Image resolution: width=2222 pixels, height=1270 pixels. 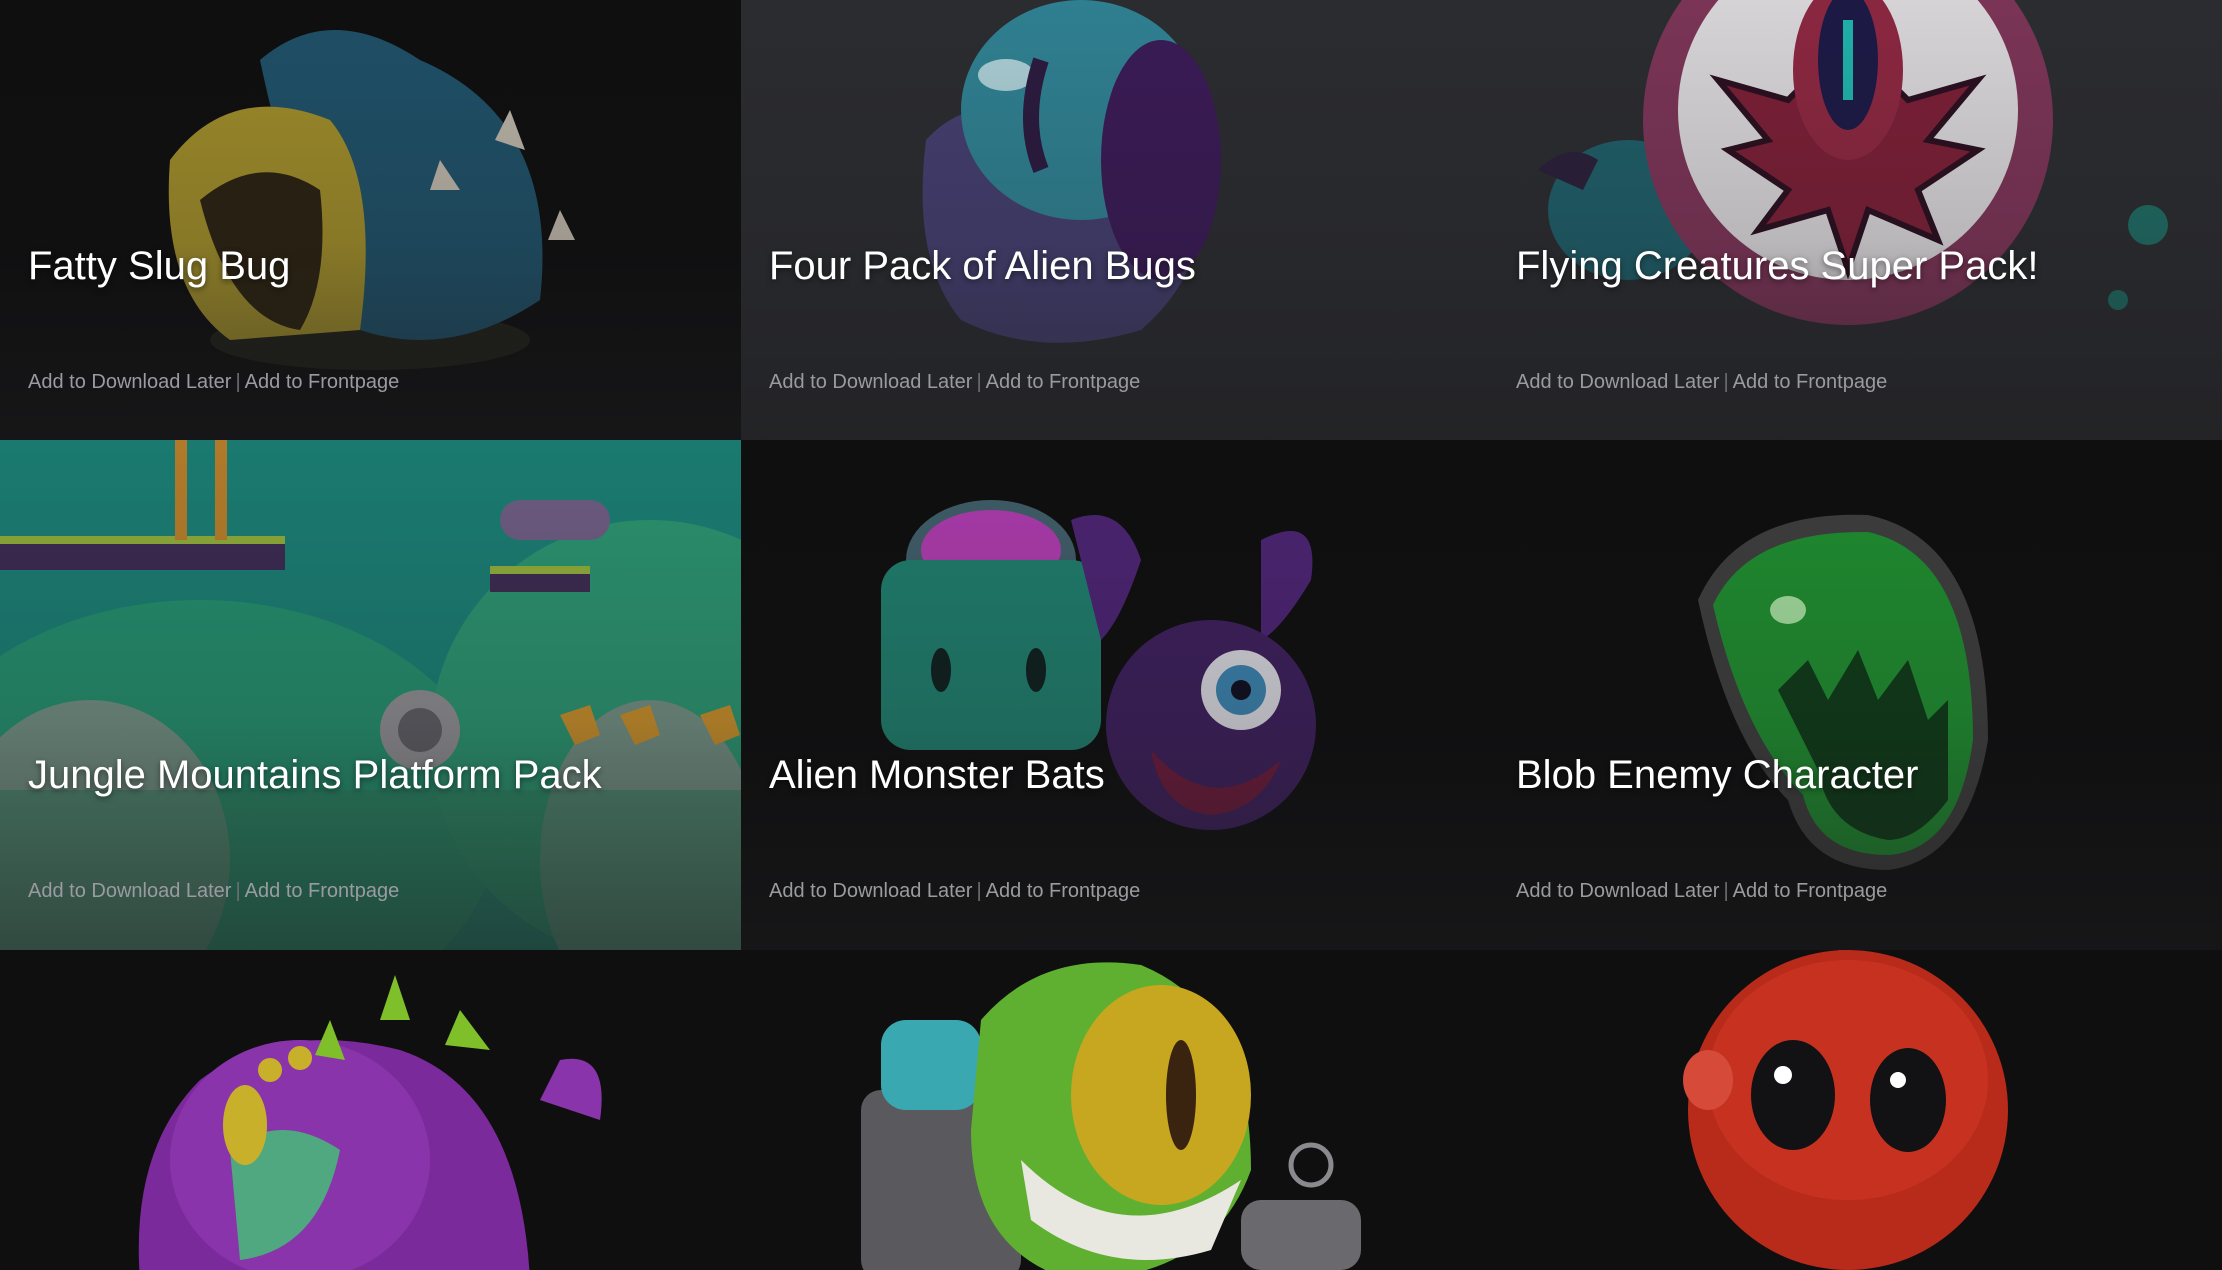 What do you see at coordinates (1777, 266) in the screenshot?
I see `card-title: Flying Creatures Super Pack!` at bounding box center [1777, 266].